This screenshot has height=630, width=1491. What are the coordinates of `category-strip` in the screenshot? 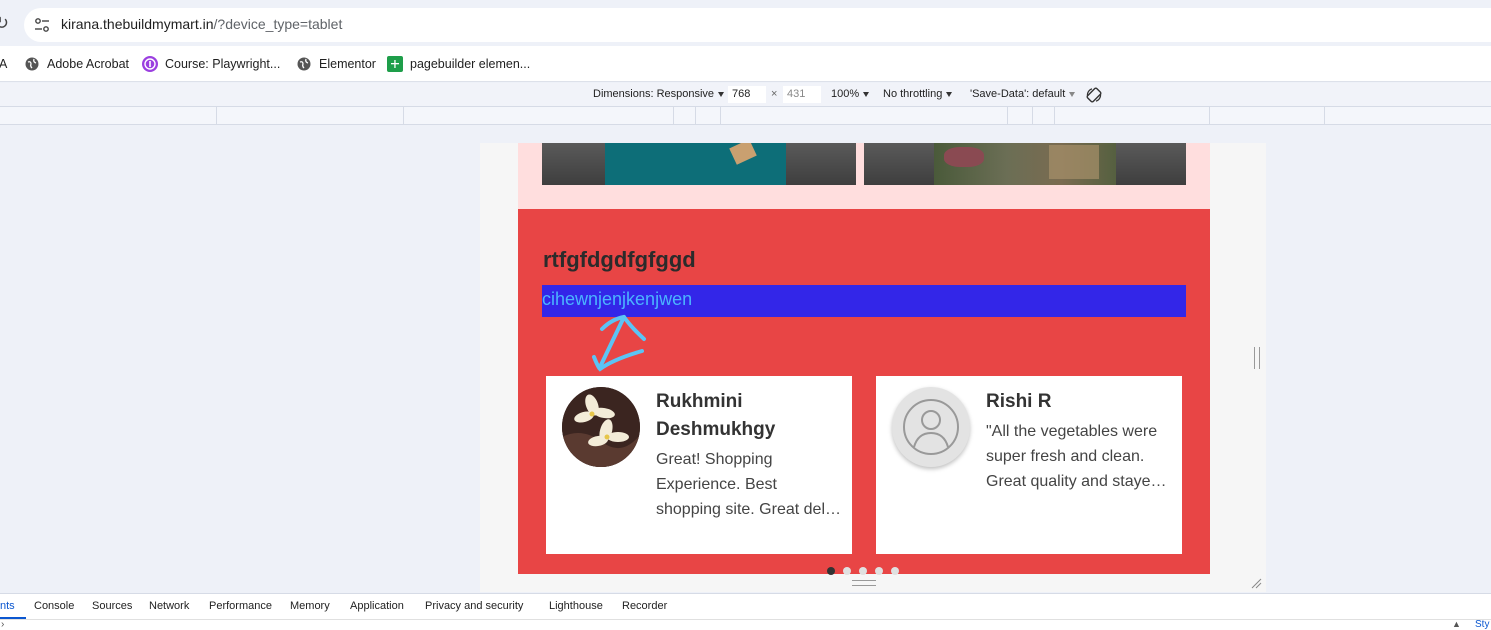 It's located at (864, 176).